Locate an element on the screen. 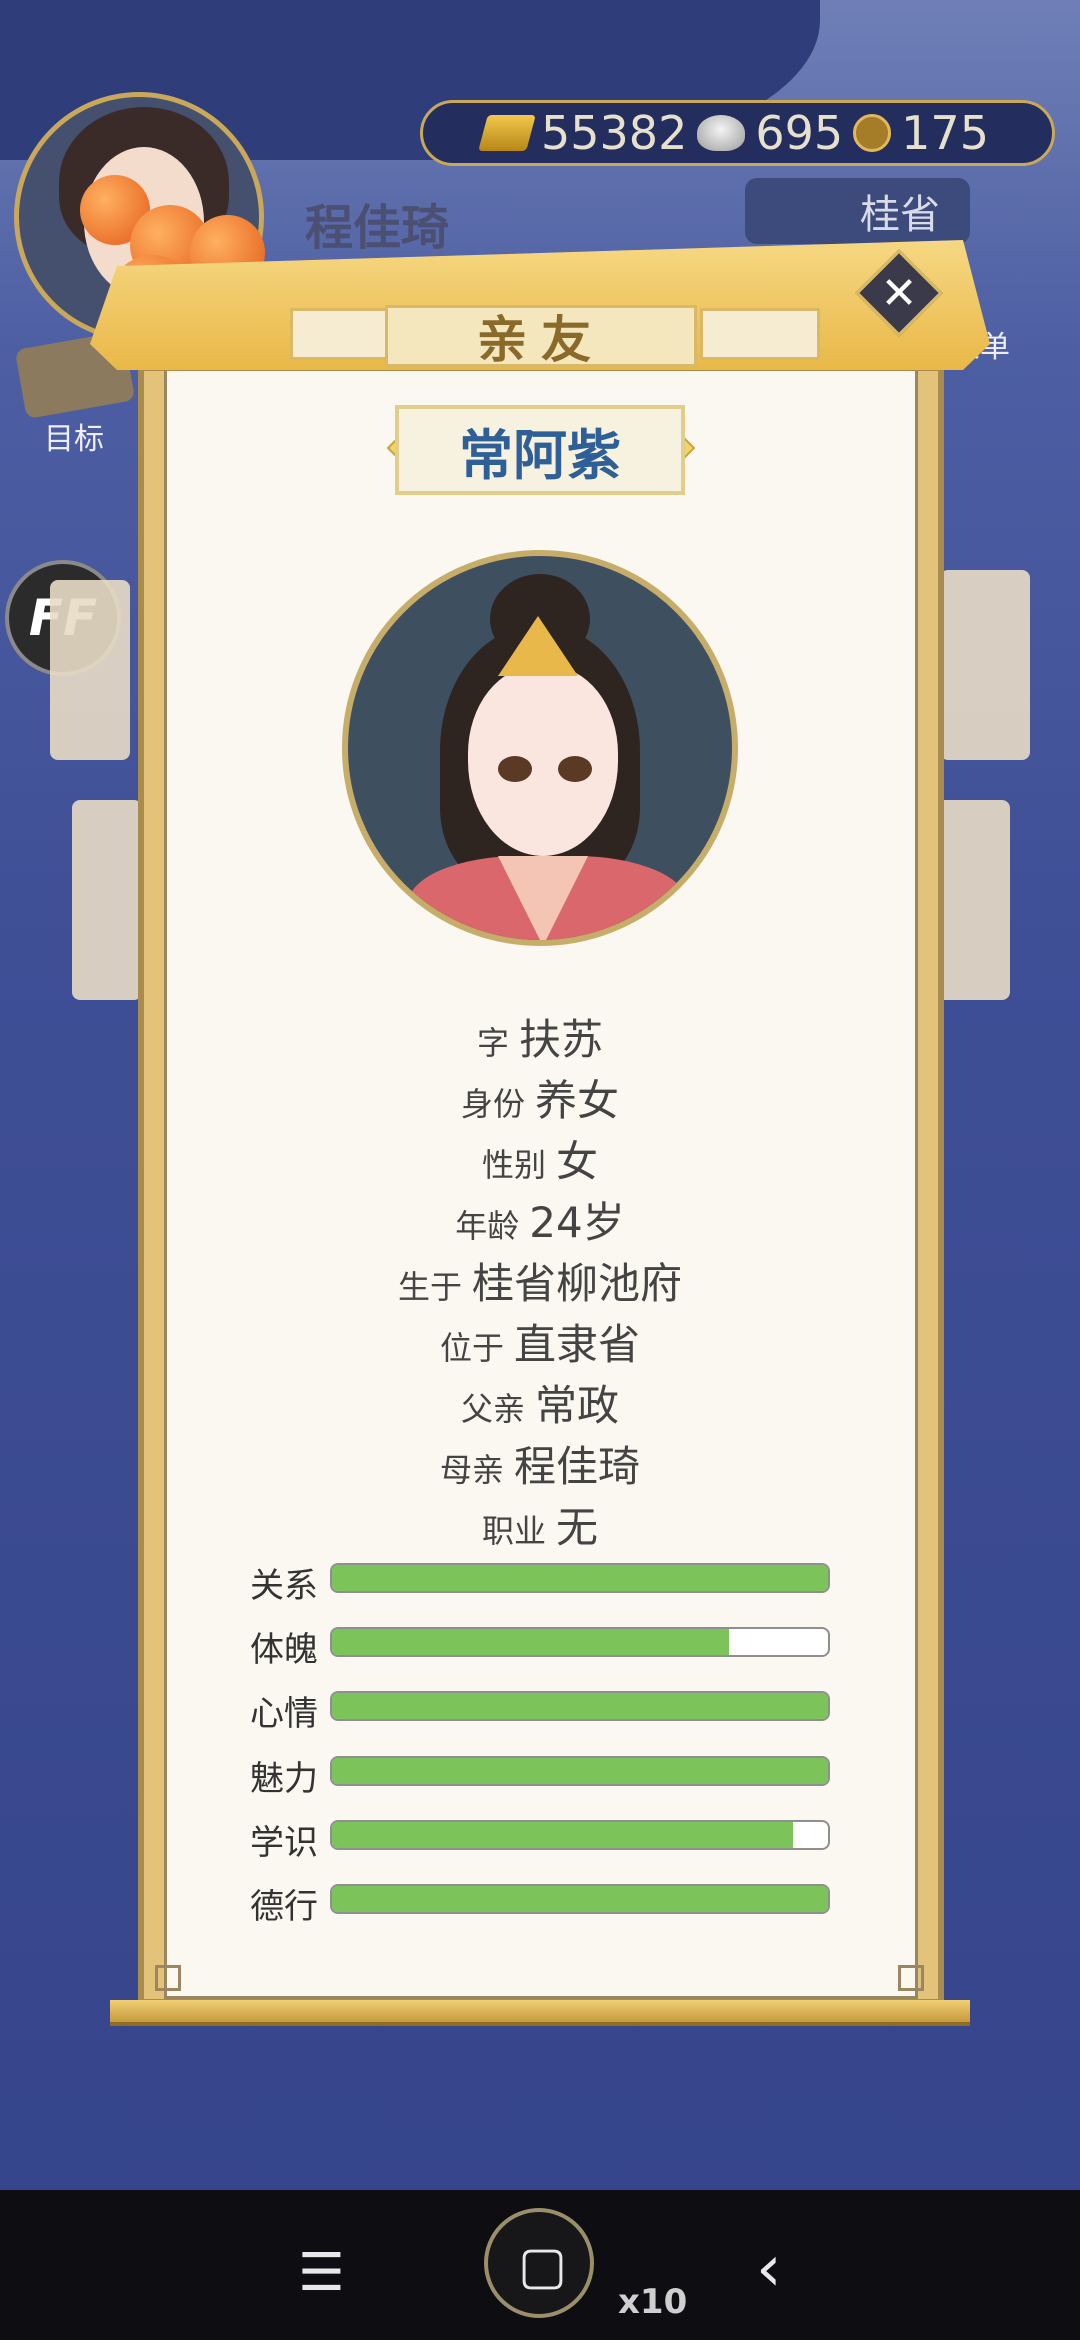 This screenshot has height=2340, width=1080. currency-bar: 55382 695 175 is located at coordinates (737, 133).